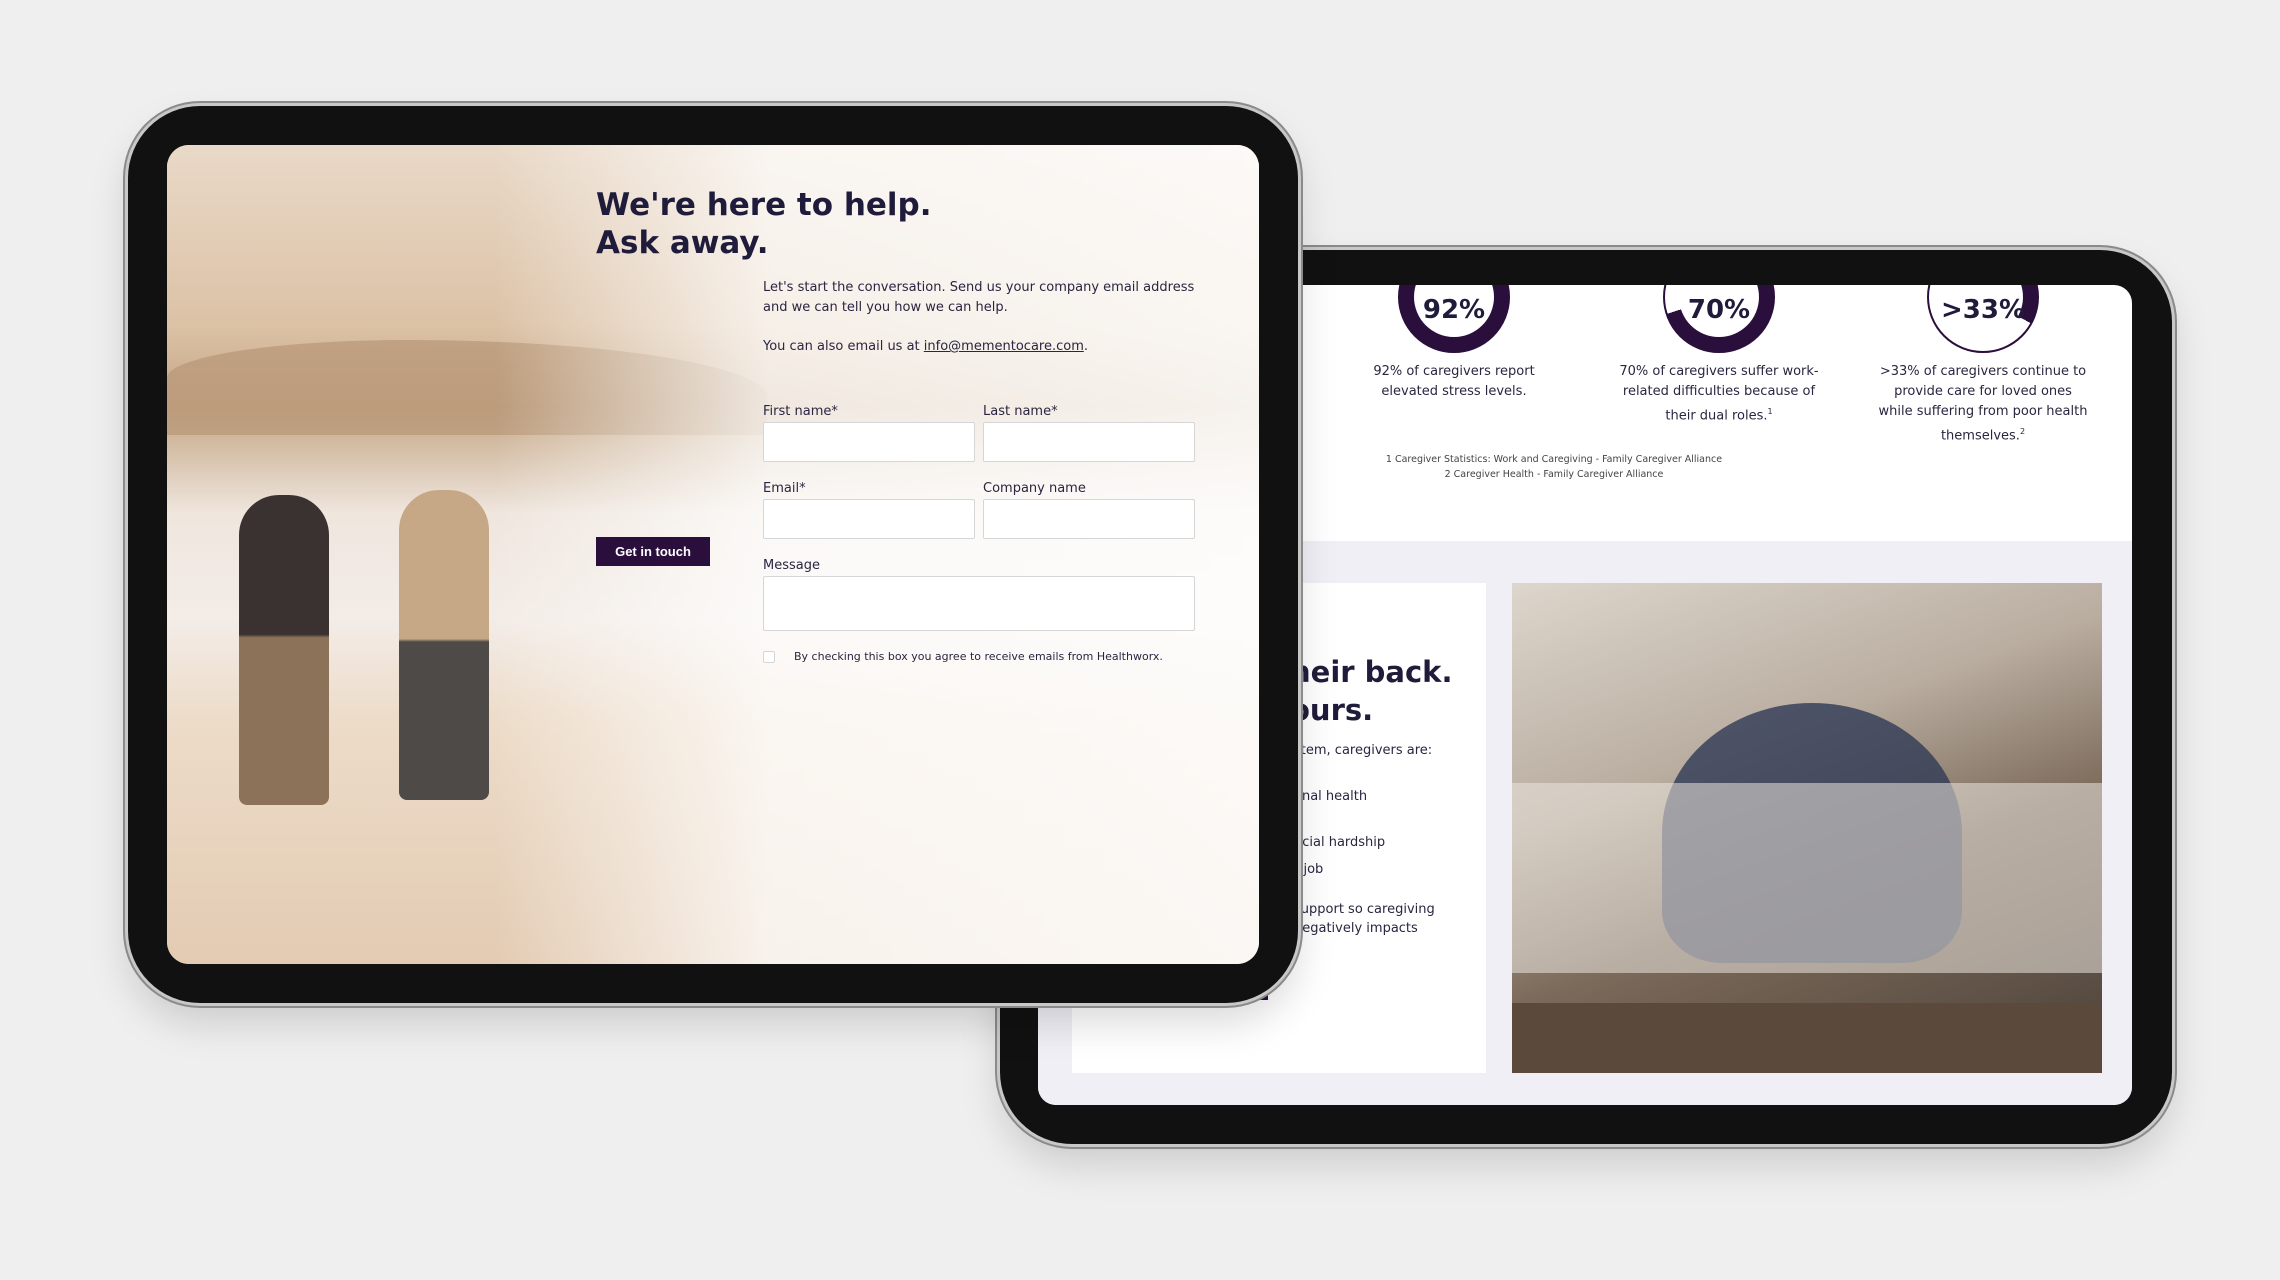 Image resolution: width=2280 pixels, height=1280 pixels. What do you see at coordinates (800, 411) in the screenshot?
I see `first-name-label: First name*` at bounding box center [800, 411].